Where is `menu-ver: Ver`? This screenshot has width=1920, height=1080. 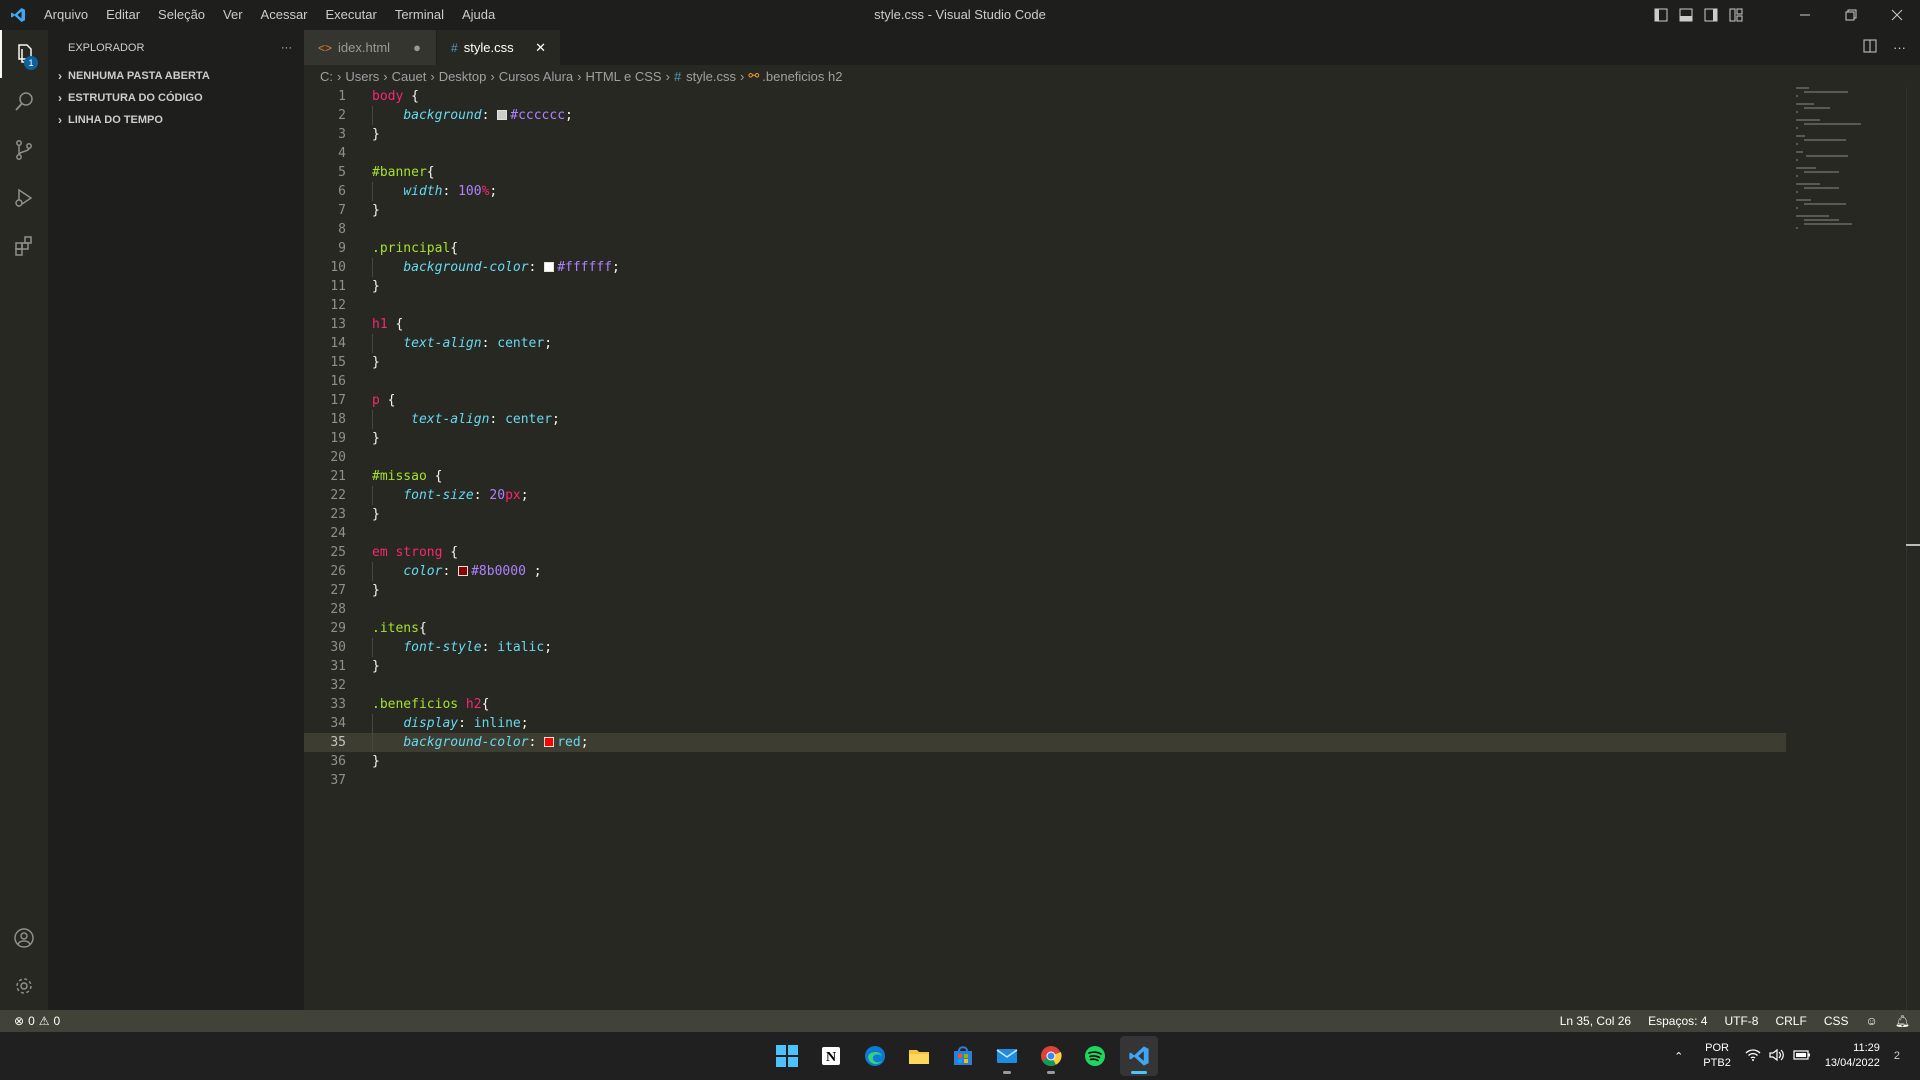
menu-ver: Ver is located at coordinates (233, 15).